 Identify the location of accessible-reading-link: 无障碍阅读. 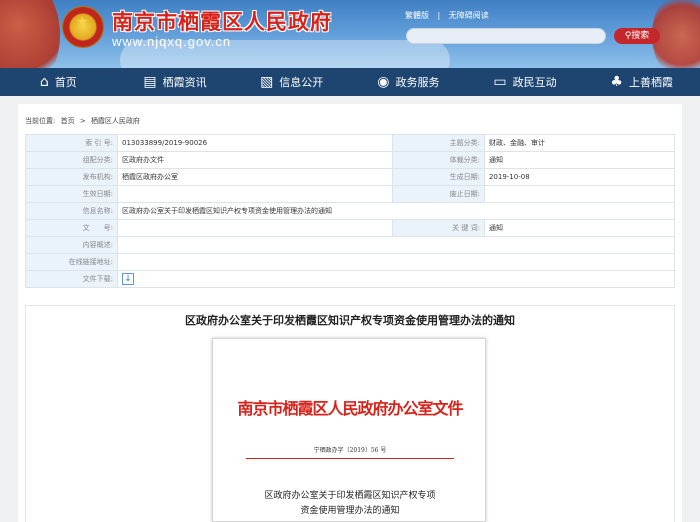
(469, 15).